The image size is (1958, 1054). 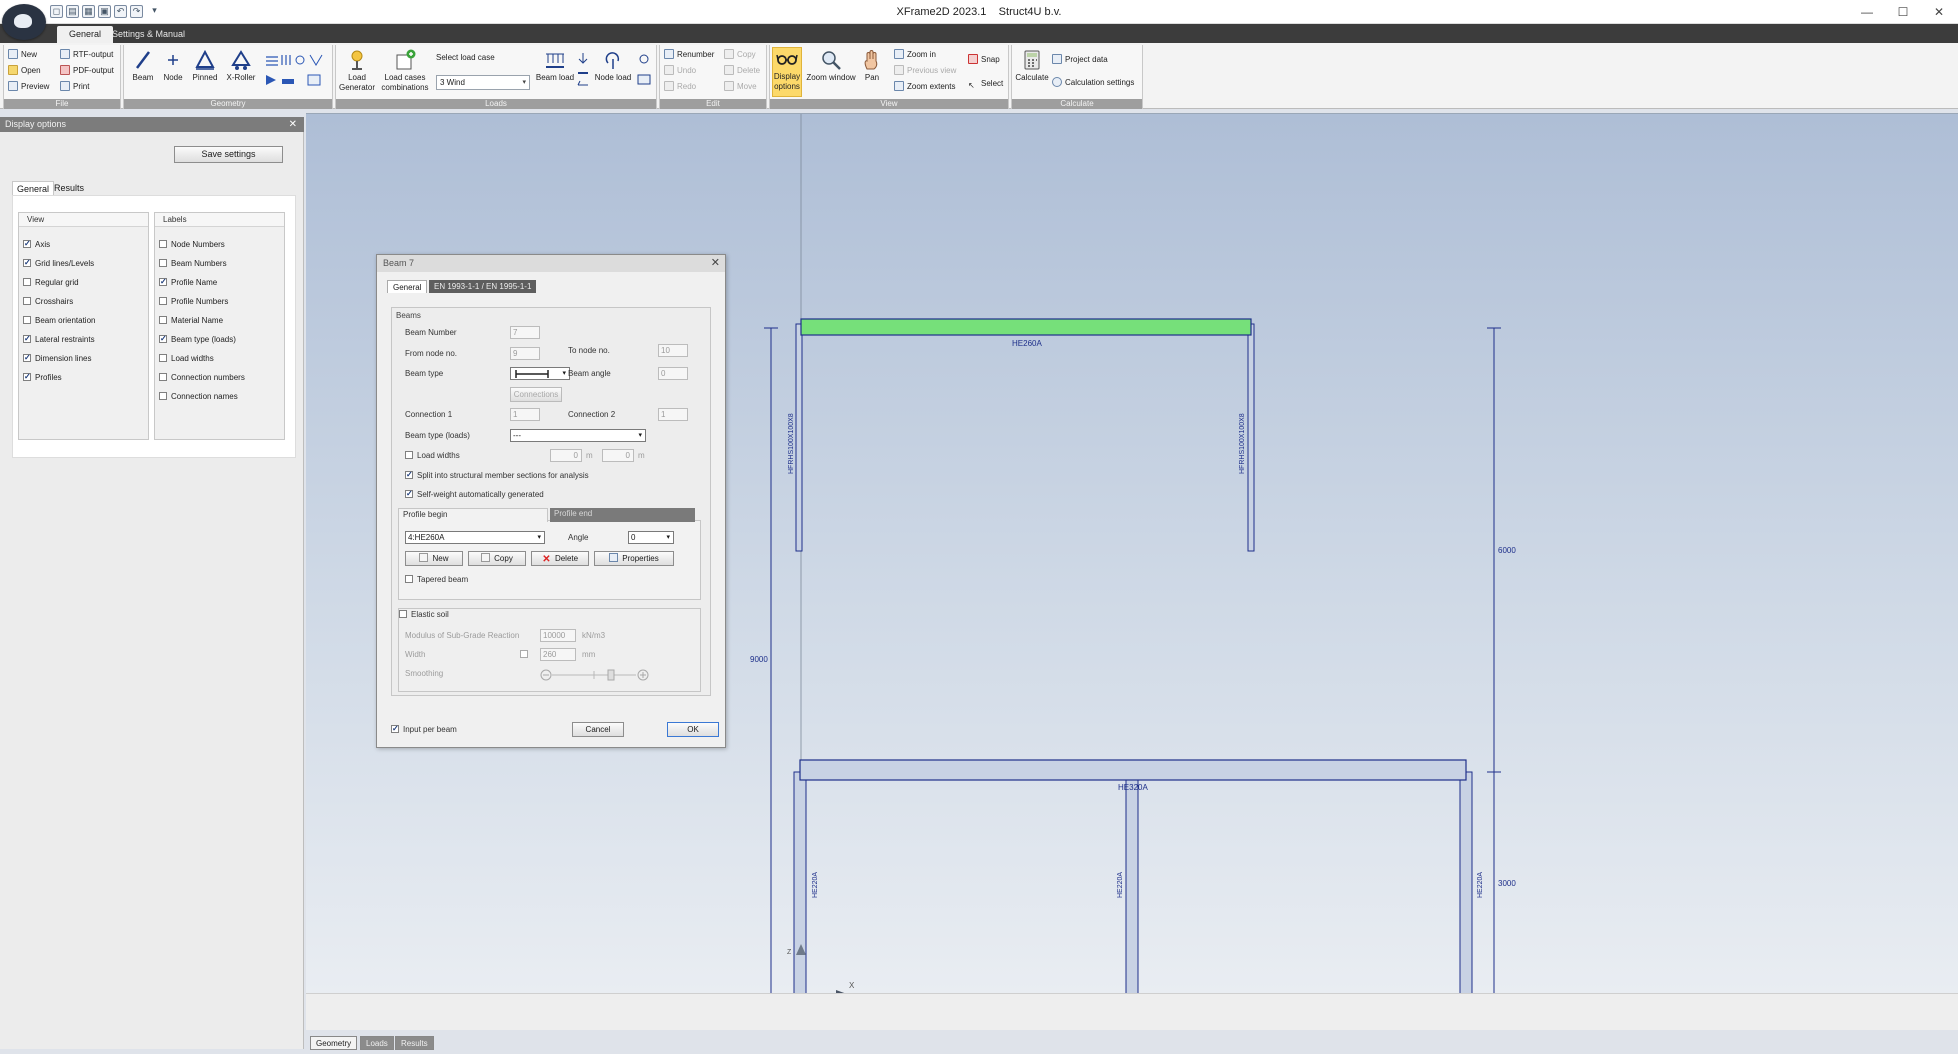 What do you see at coordinates (540, 373) in the screenshot?
I see `beam-type-select: ▾` at bounding box center [540, 373].